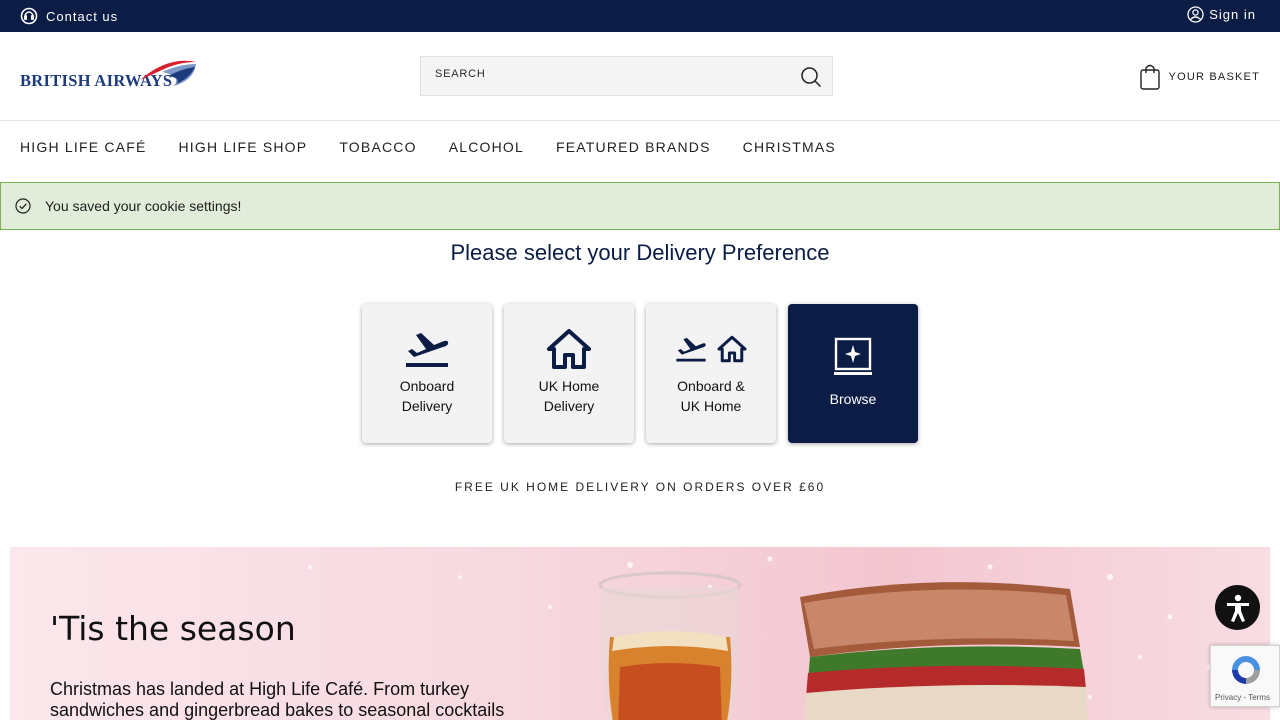 Image resolution: width=1280 pixels, height=720 pixels. What do you see at coordinates (711, 373) in the screenshot?
I see `delivery-option-onboard-and-home: Onboard & UK Home` at bounding box center [711, 373].